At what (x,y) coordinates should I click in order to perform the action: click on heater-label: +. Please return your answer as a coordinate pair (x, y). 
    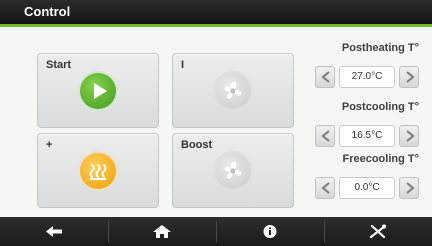
    Looking at the image, I should click on (49, 145).